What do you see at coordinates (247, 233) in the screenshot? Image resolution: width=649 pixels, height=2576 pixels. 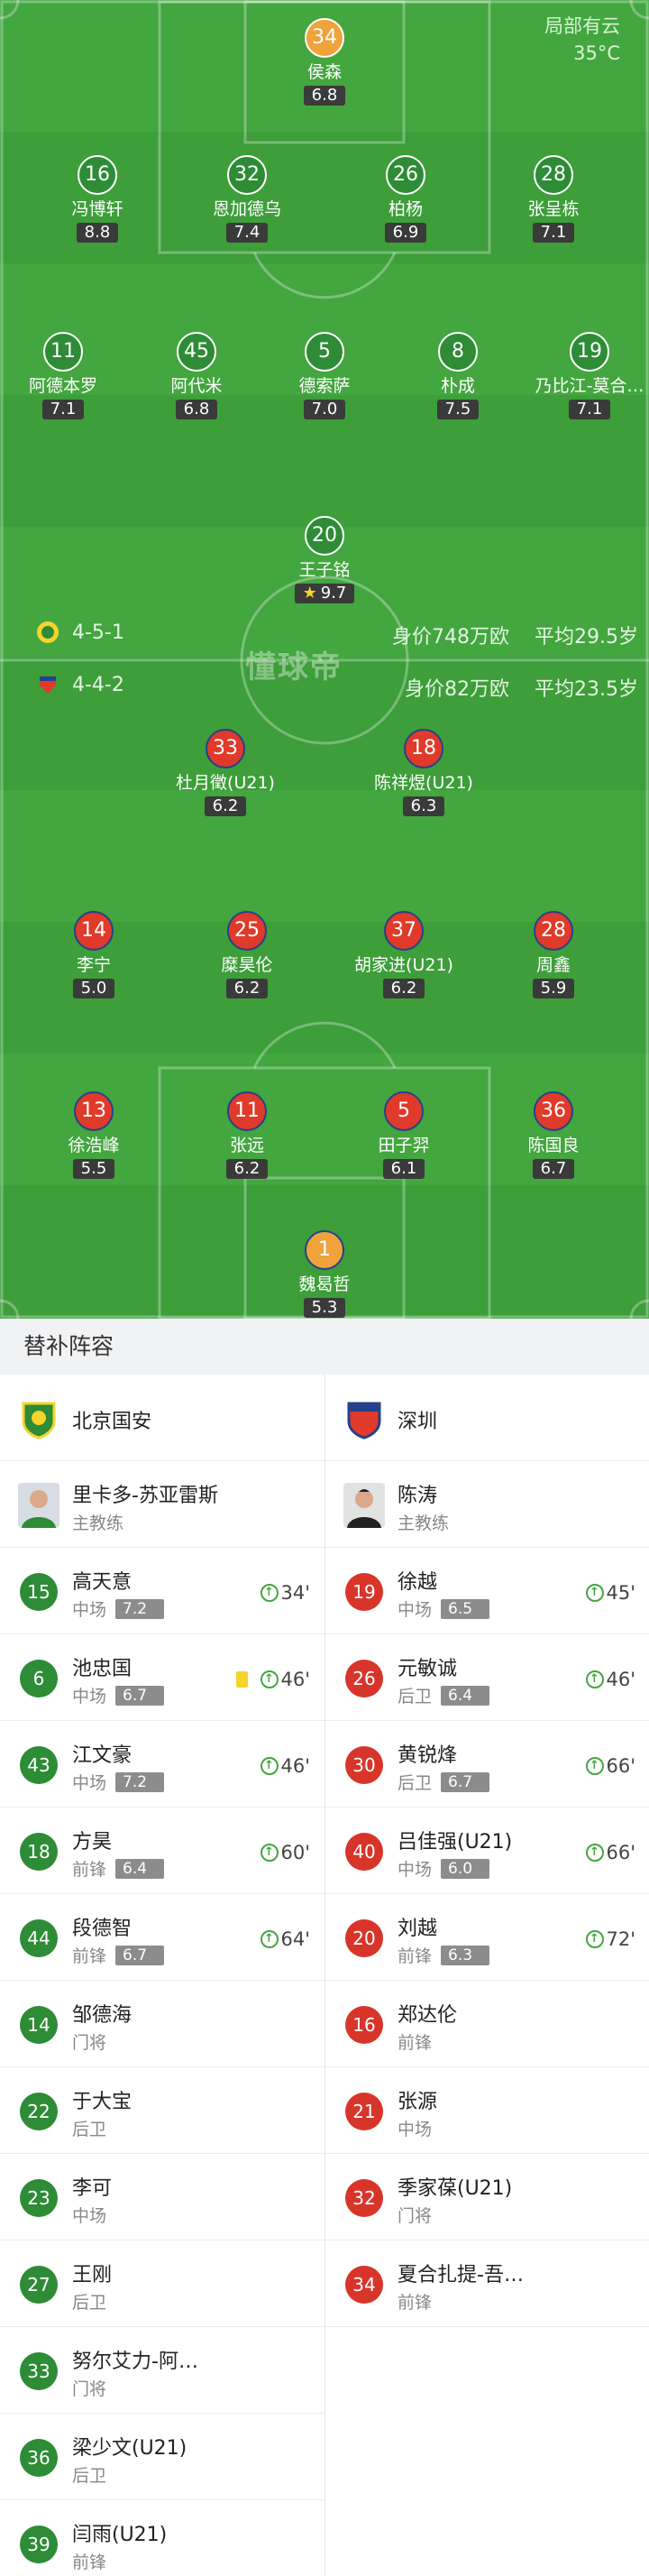 I see `player-rating: 7.4` at bounding box center [247, 233].